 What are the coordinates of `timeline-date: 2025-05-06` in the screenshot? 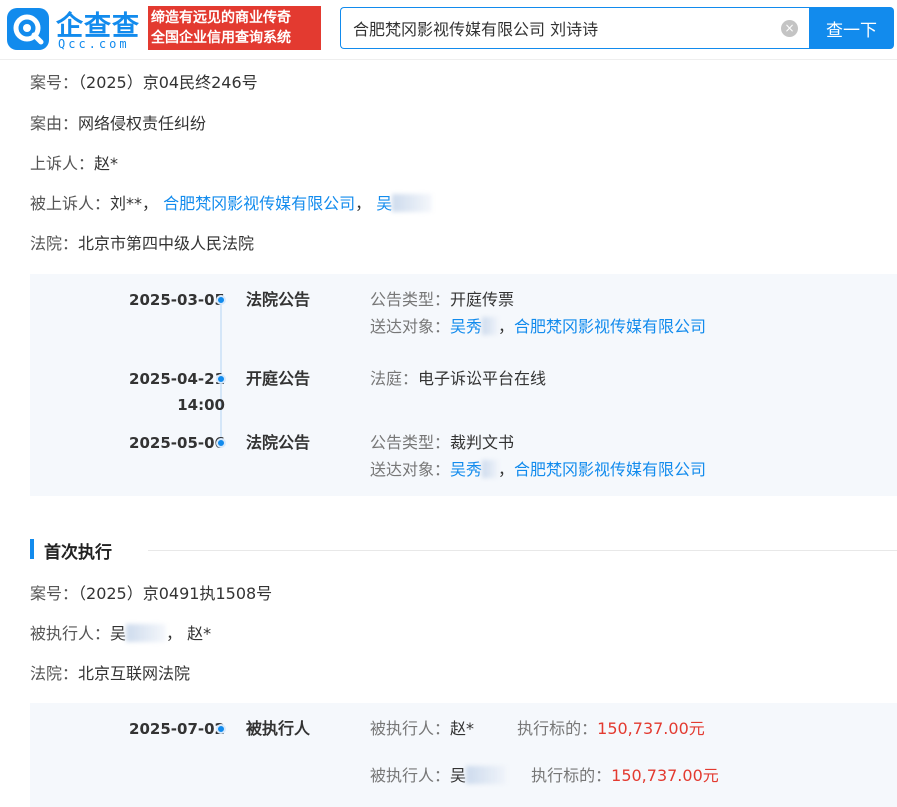 It's located at (177, 443).